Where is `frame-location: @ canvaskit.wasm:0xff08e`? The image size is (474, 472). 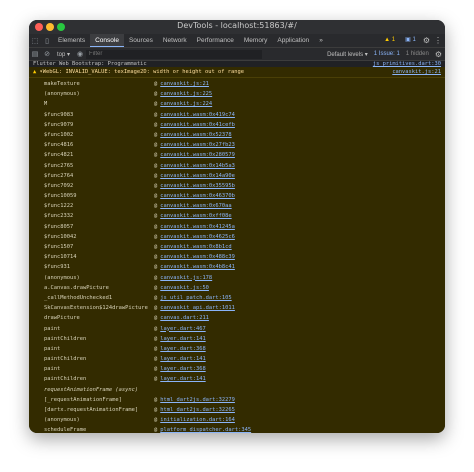
frame-location: @ canvaskit.wasm:0xff08e is located at coordinates (193, 216).